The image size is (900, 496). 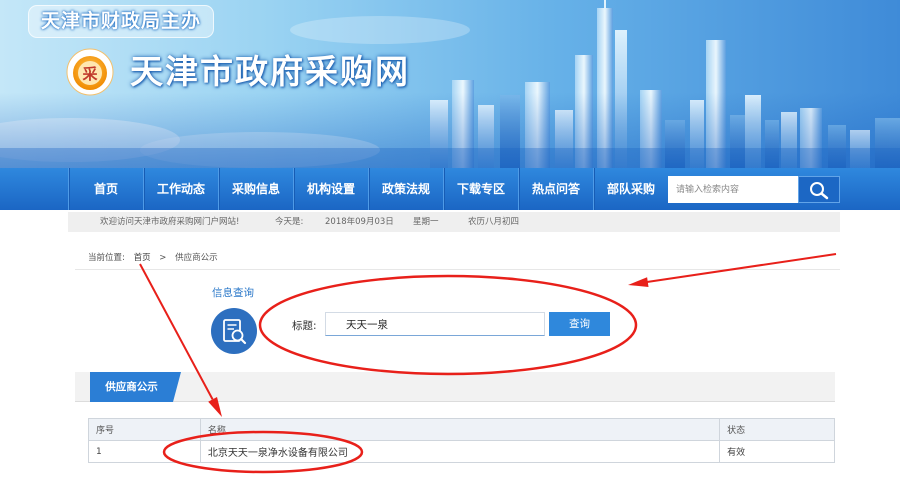 I want to click on site-title: 天津市政府采购网, so click(x=270, y=71).